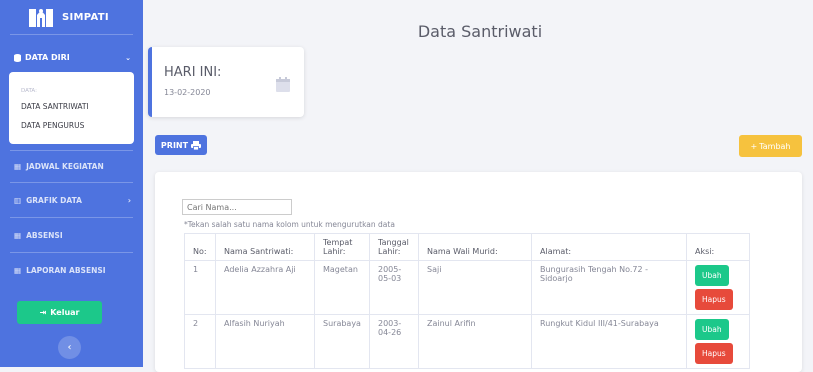 This screenshot has height=372, width=813. I want to click on logout-button: ⇥ Keluar, so click(59, 312).